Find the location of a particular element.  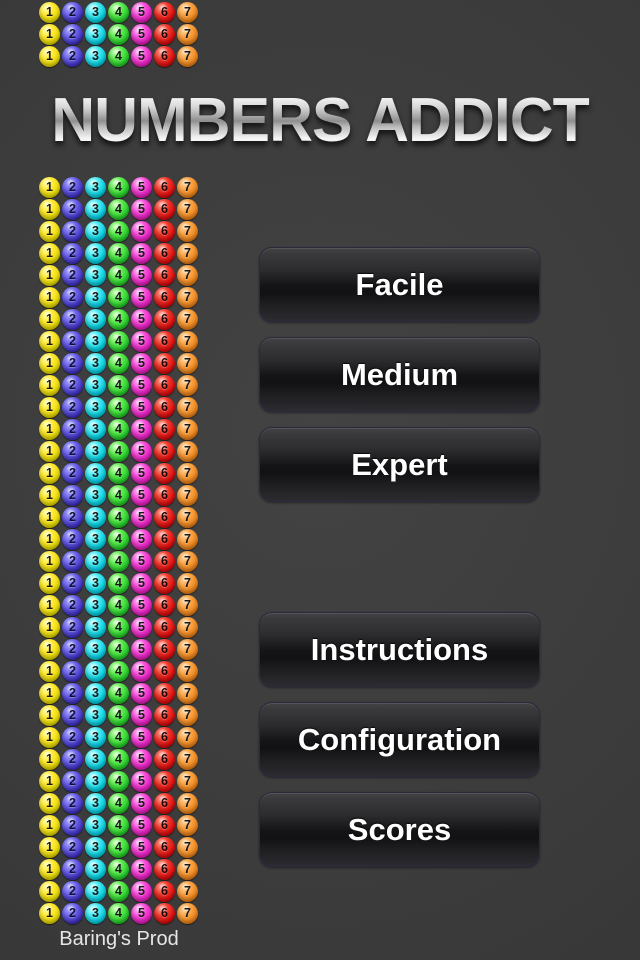

configuration-button: Configuration is located at coordinates (399, 739).